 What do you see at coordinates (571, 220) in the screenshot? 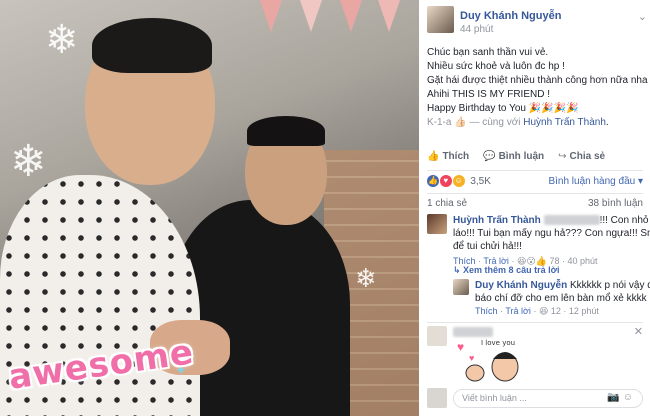
I see `blurred-text` at bounding box center [571, 220].